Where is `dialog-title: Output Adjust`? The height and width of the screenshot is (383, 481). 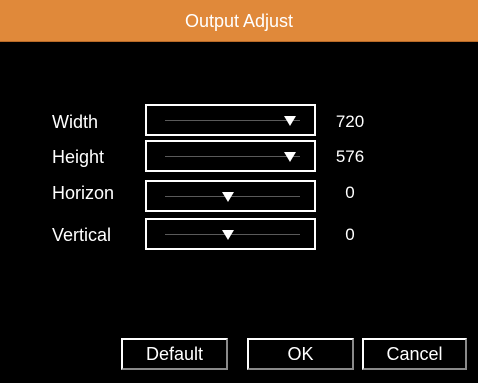 dialog-title: Output Adjust is located at coordinates (239, 21).